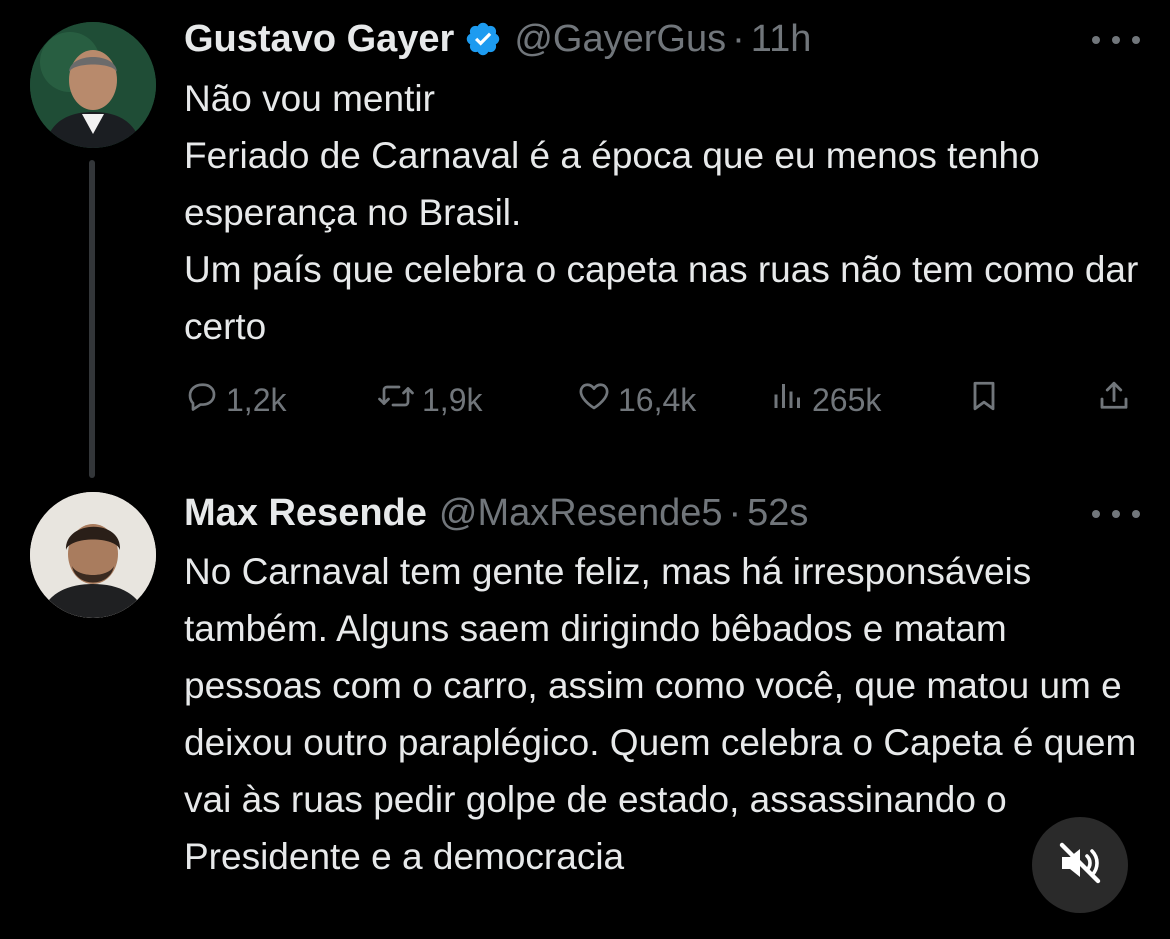 The height and width of the screenshot is (939, 1170). I want to click on views-icon, so click(791, 400).